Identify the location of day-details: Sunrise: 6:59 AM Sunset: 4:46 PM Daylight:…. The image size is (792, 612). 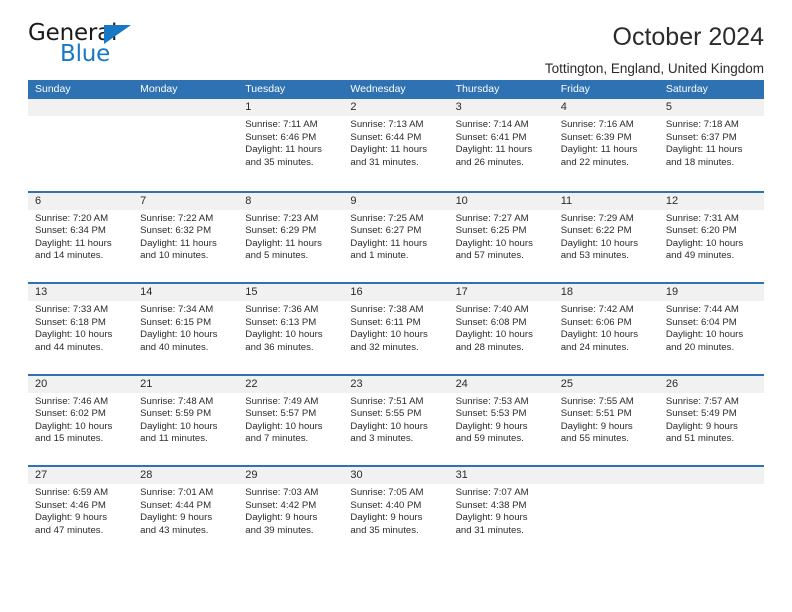
(80, 510).